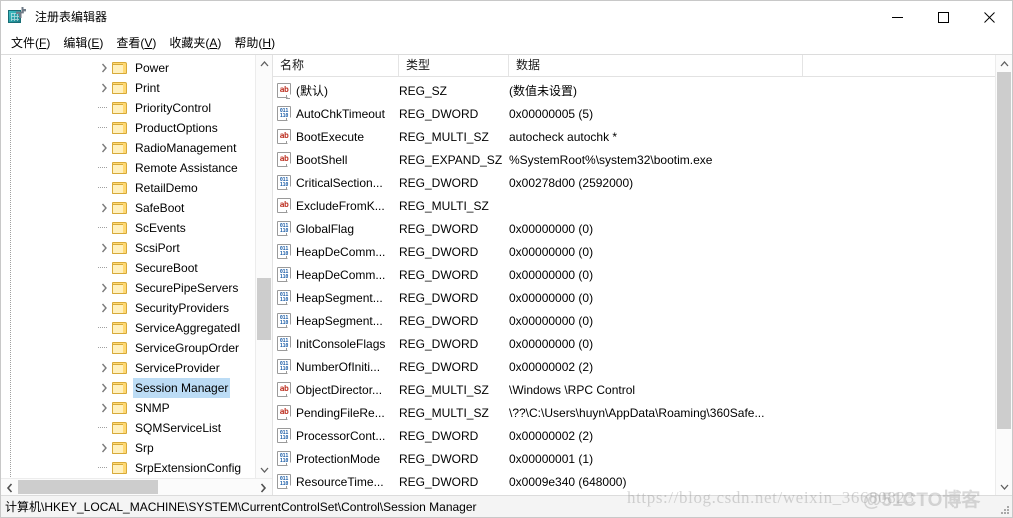 This screenshot has height=518, width=1013. What do you see at coordinates (264, 309) in the screenshot?
I see `tree-scroll-thumb` at bounding box center [264, 309].